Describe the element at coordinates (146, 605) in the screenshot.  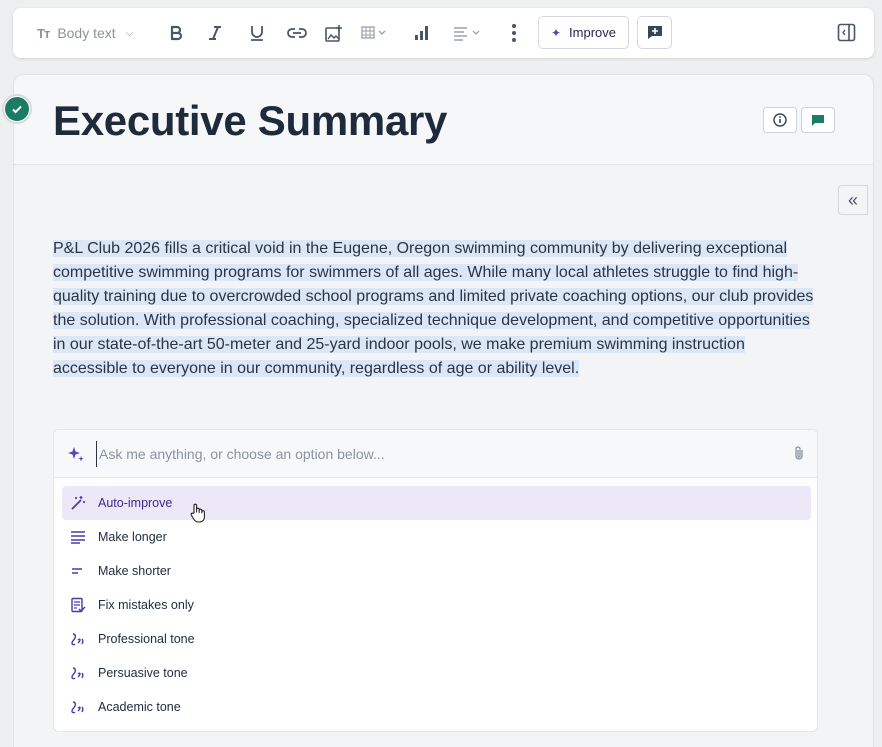
I see `ai-option-label: Fix mistakes only` at that location.